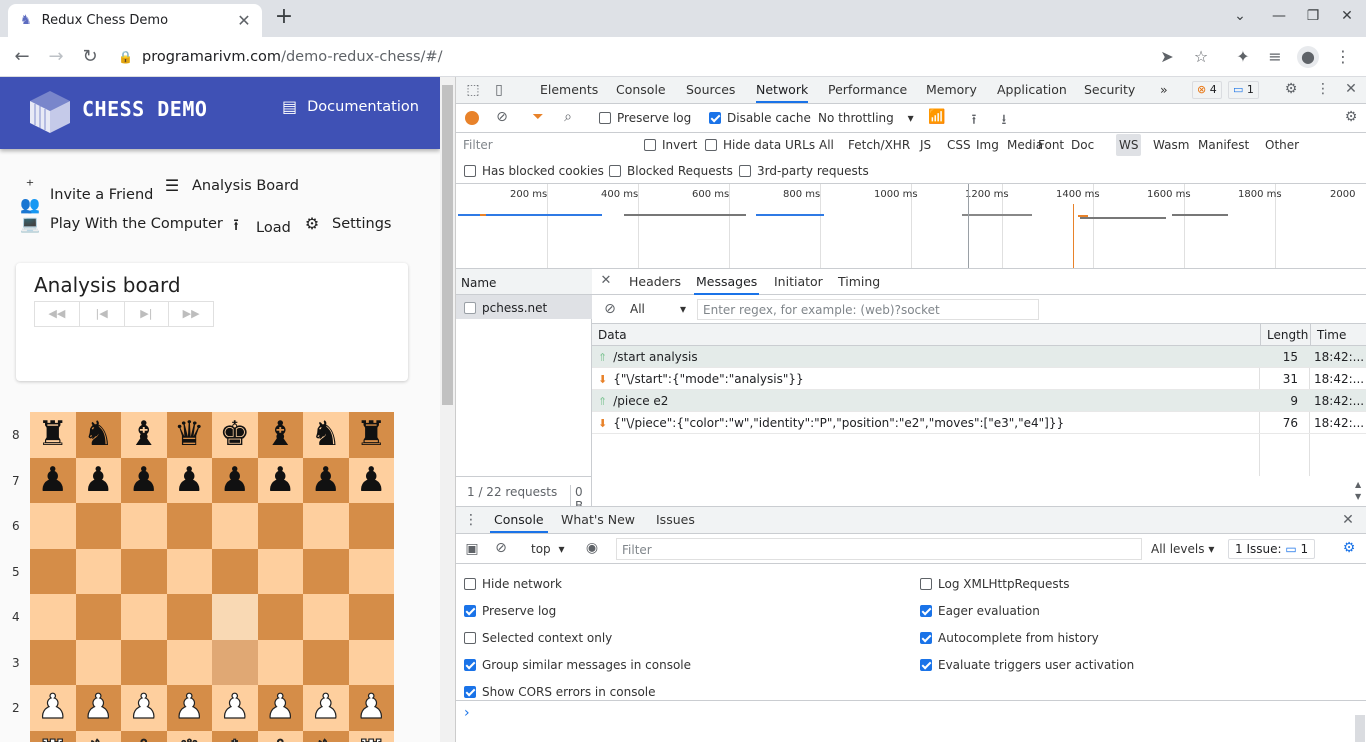 The width and height of the screenshot is (1366, 742). What do you see at coordinates (1243, 90) in the screenshot?
I see `messages-badge: ▭ 1` at bounding box center [1243, 90].